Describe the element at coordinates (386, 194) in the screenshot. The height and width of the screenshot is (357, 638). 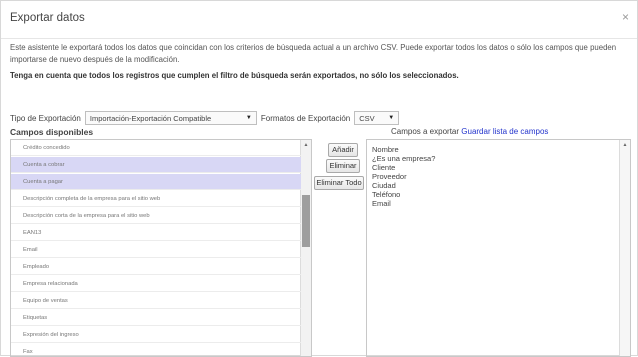
I see `export-field-item: Teléfono` at that location.